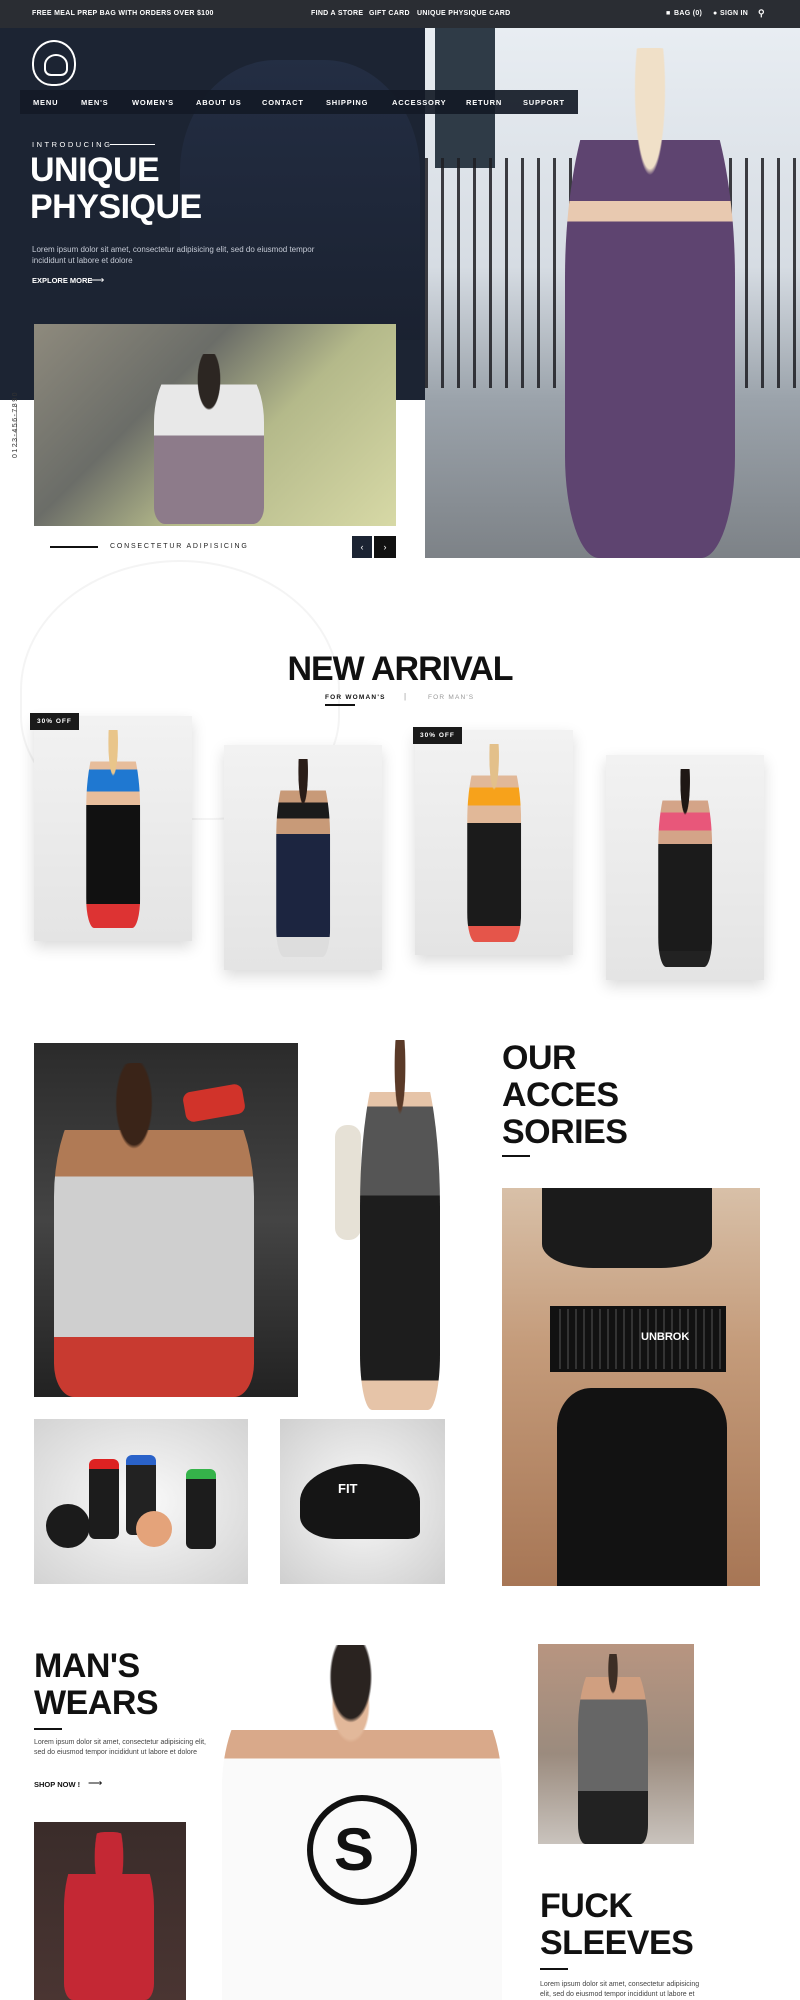  What do you see at coordinates (348, 1182) in the screenshot?
I see `yoga-mat` at bounding box center [348, 1182].